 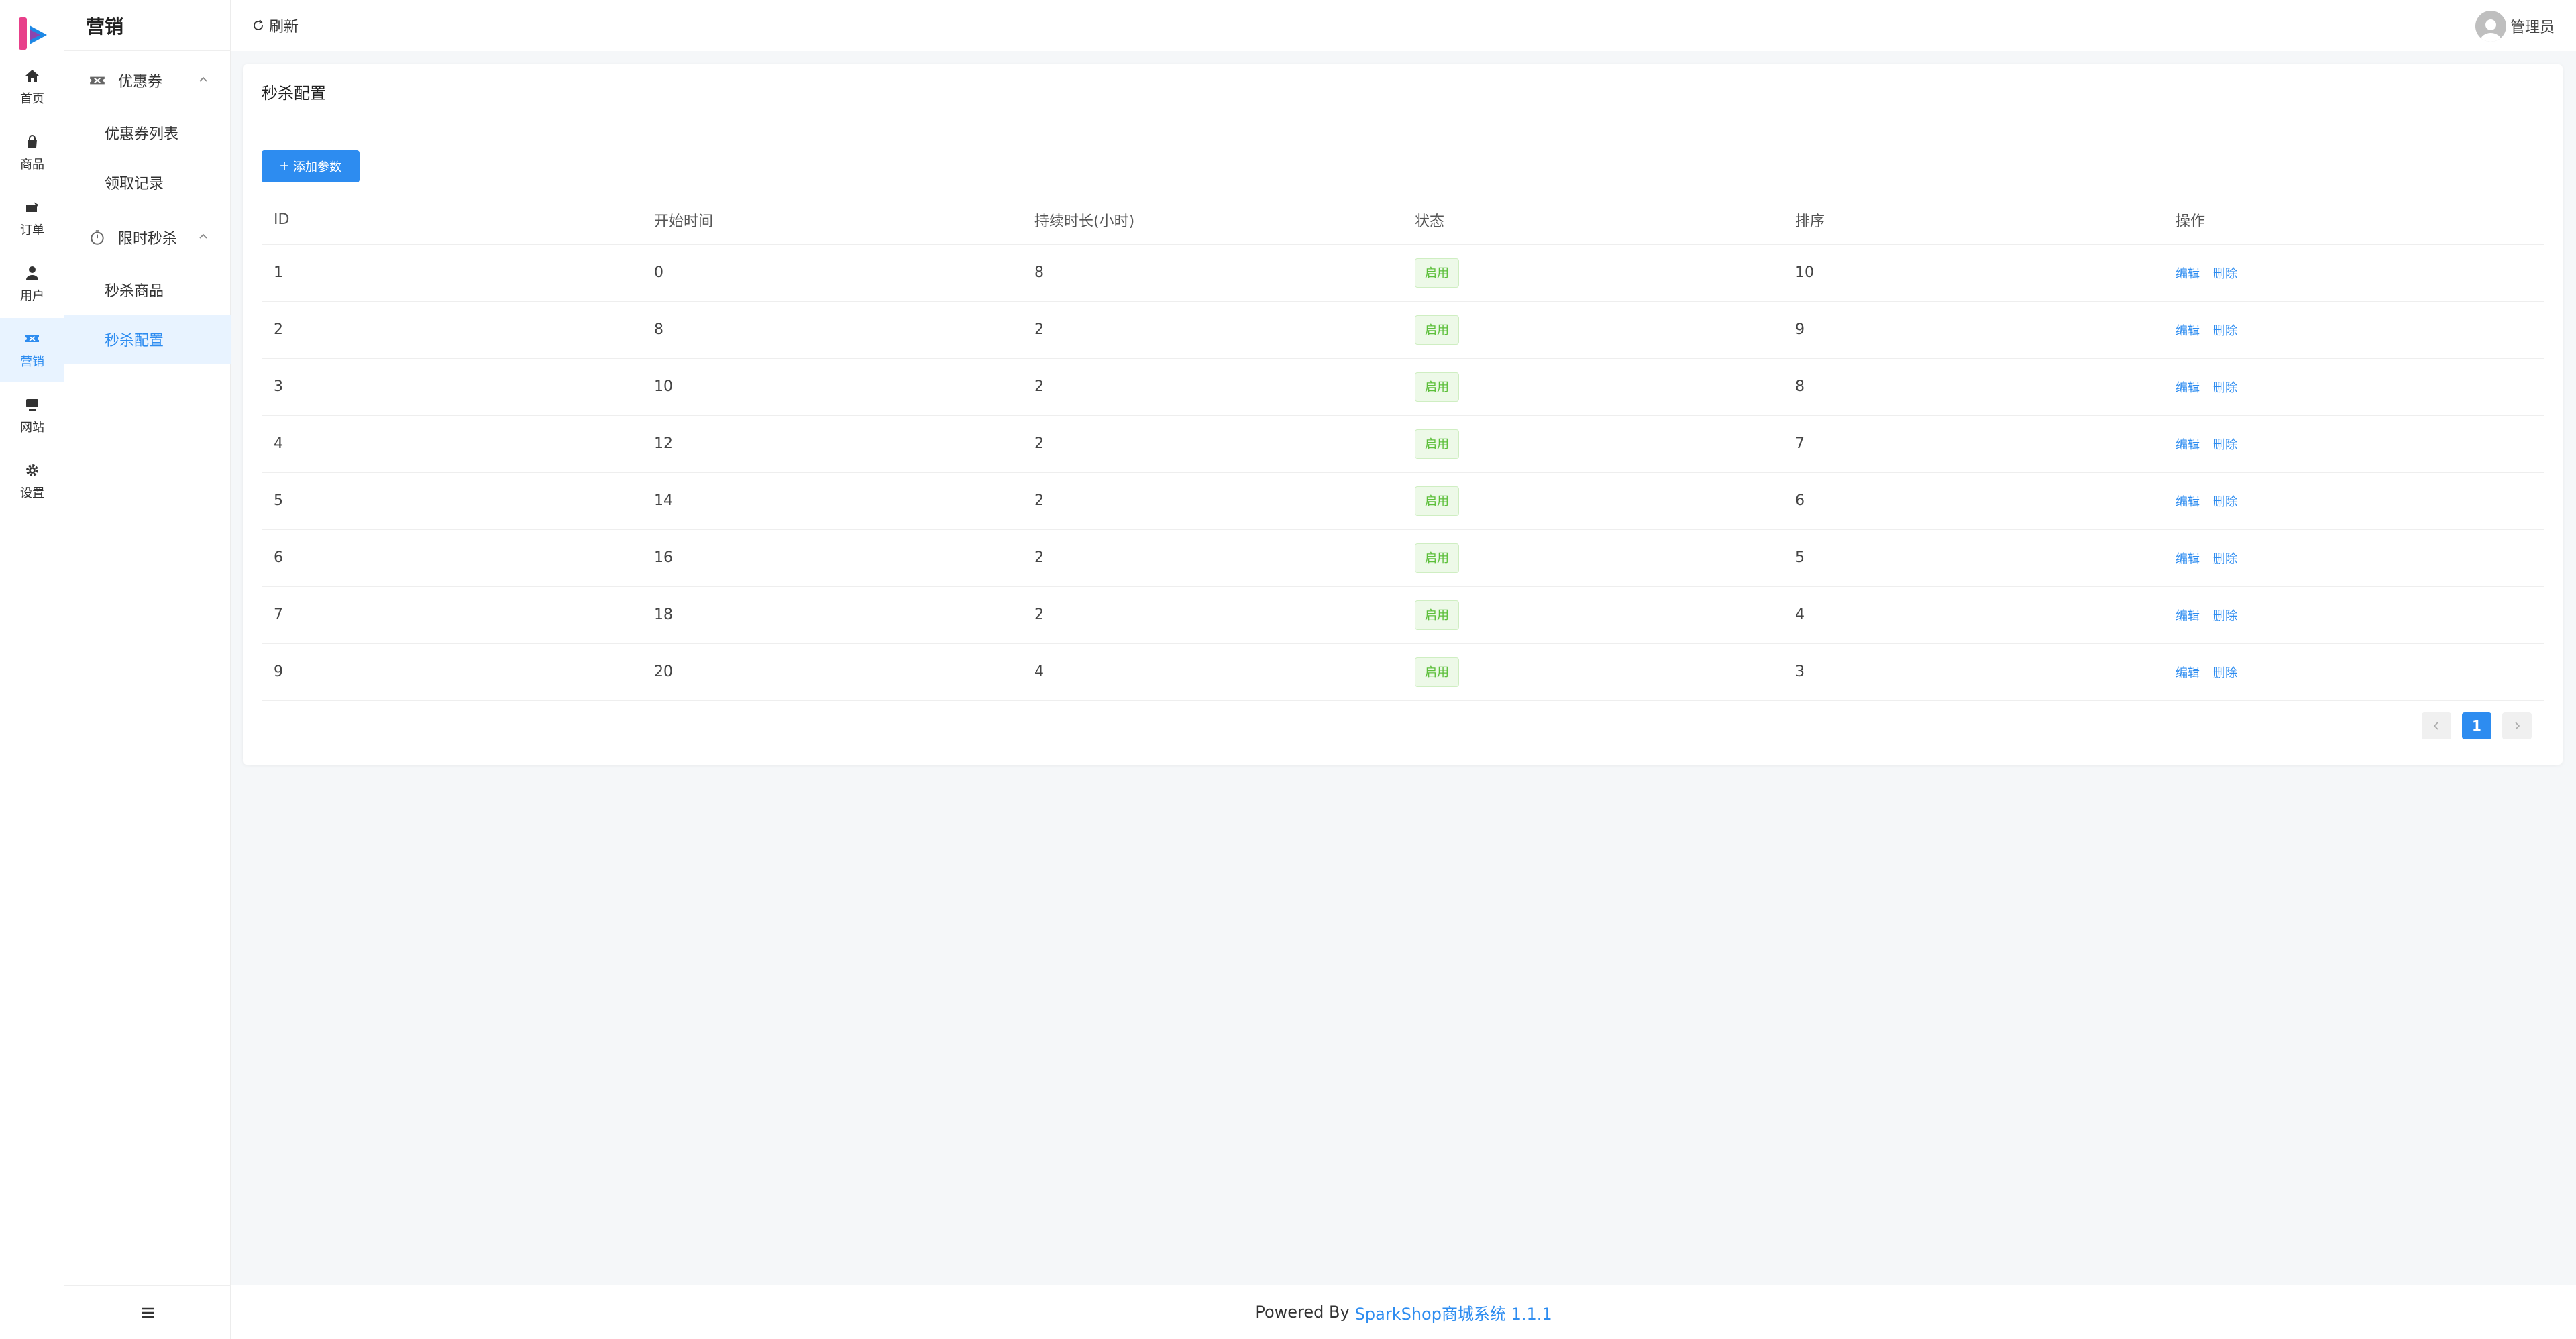 What do you see at coordinates (1973, 444) in the screenshot?
I see `cell-sort: 7` at bounding box center [1973, 444].